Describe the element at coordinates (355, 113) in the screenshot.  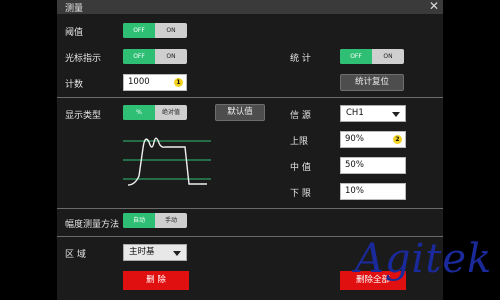
I see `source-value: CH1` at that location.